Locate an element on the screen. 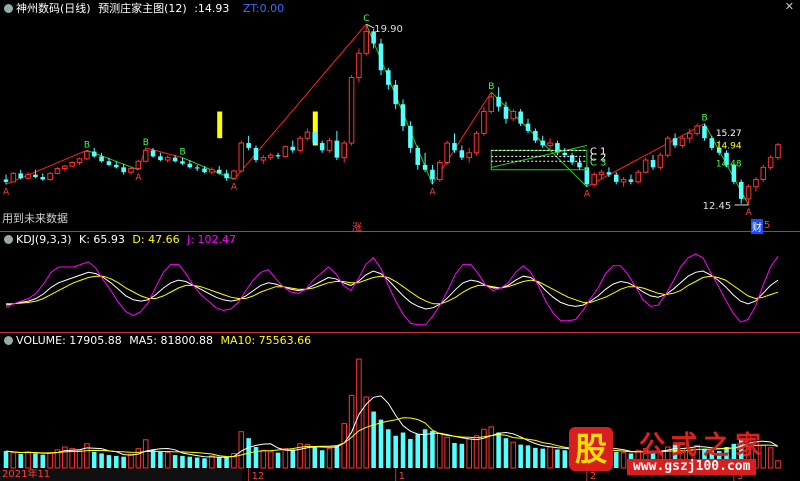 The width and height of the screenshot is (800, 481). date-footer: 2021年11 is located at coordinates (121, 475).